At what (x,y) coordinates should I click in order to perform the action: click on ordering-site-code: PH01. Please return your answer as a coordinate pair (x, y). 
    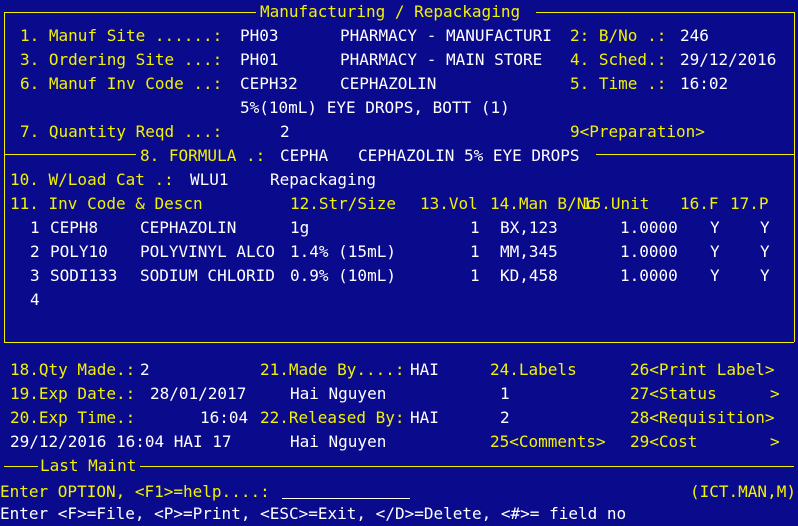
    Looking at the image, I should click on (259, 60).